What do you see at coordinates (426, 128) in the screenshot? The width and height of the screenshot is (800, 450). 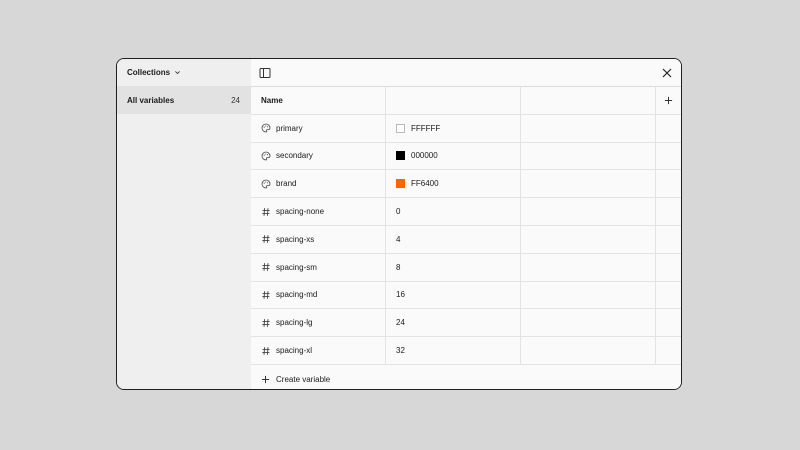 I see `variable-value: FFFFFF` at bounding box center [426, 128].